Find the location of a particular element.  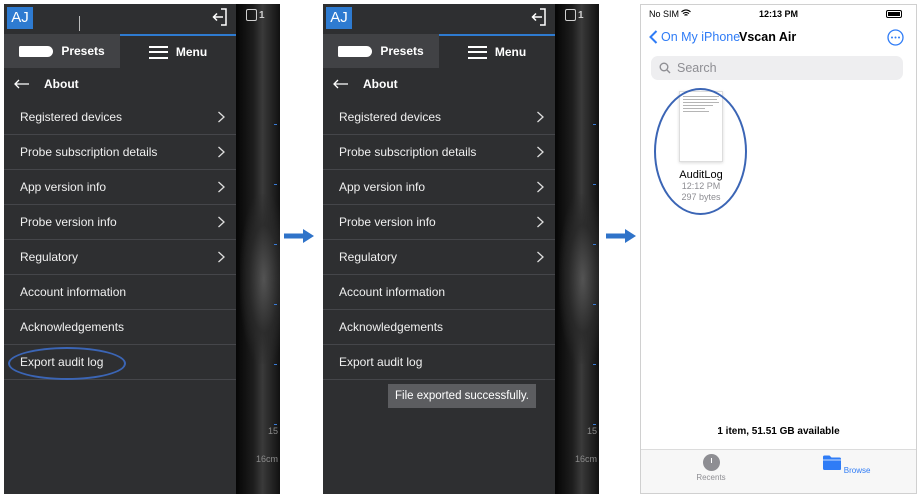

search-placeholder: Search is located at coordinates (697, 68).